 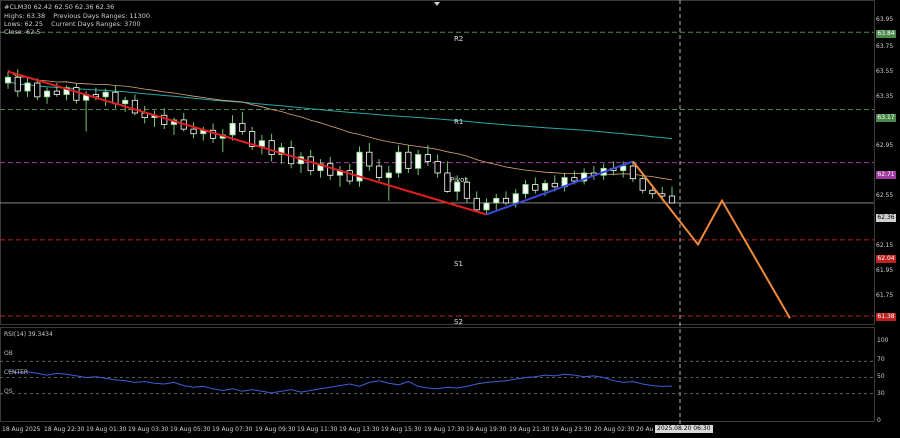 What do you see at coordinates (885, 145) in the screenshot?
I see `price-tick: 62.95` at bounding box center [885, 145].